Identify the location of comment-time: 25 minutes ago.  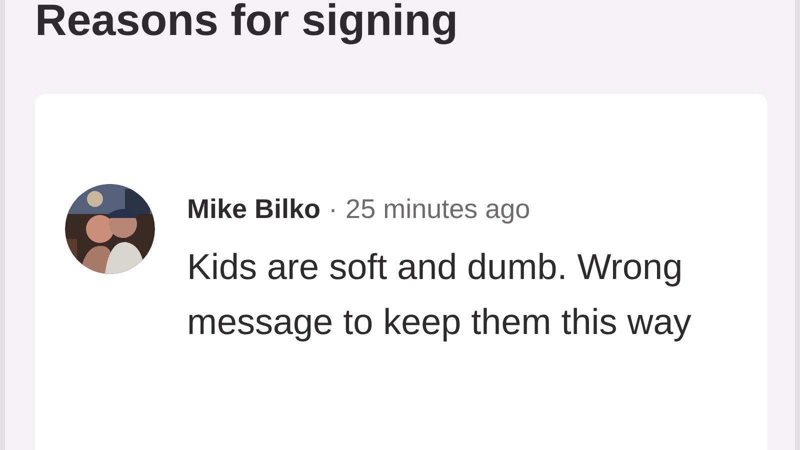
(438, 209).